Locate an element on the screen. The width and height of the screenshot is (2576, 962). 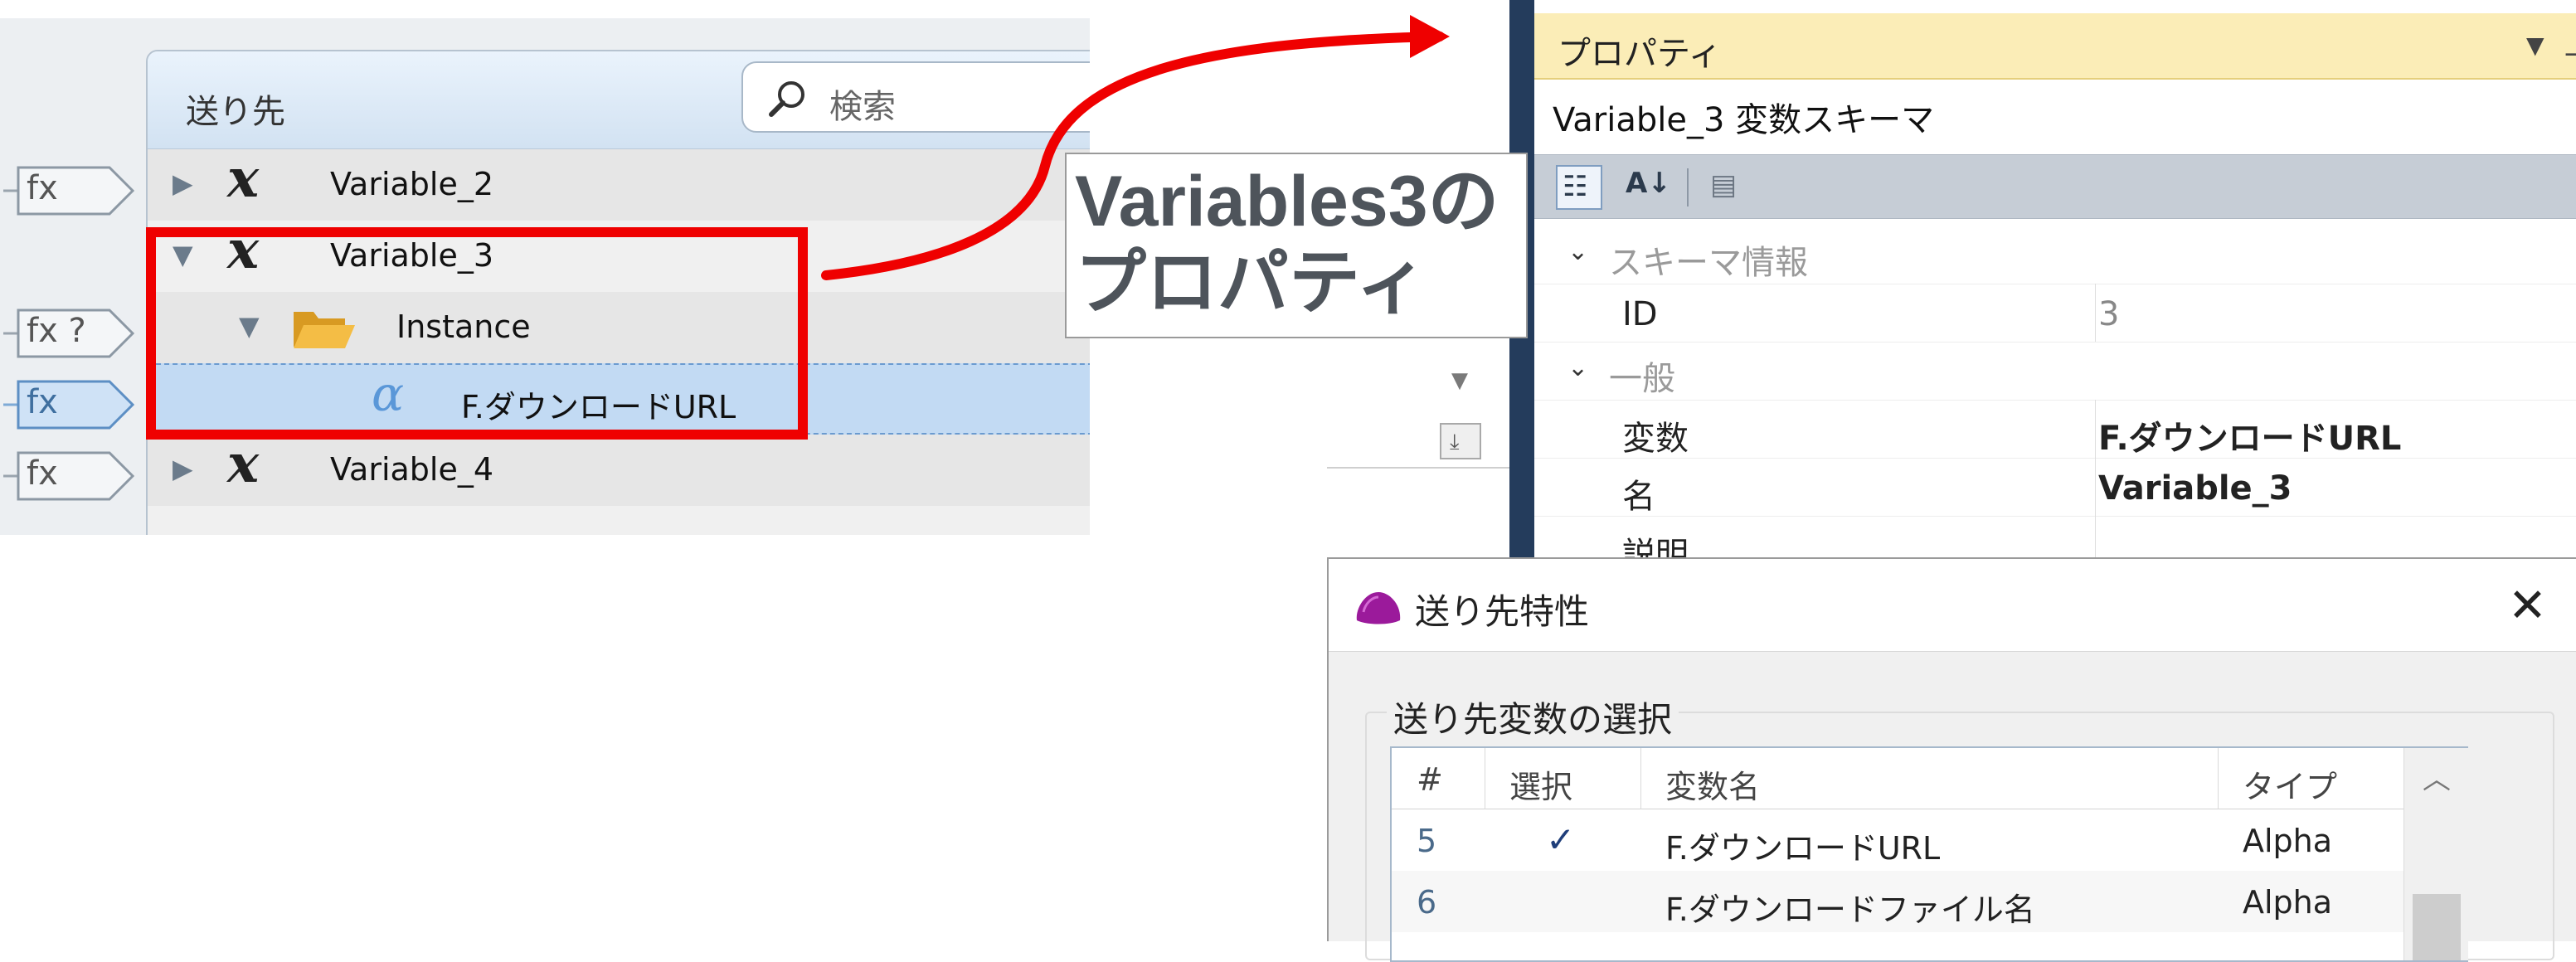
fx-tag-selected is located at coordinates (69, 405).